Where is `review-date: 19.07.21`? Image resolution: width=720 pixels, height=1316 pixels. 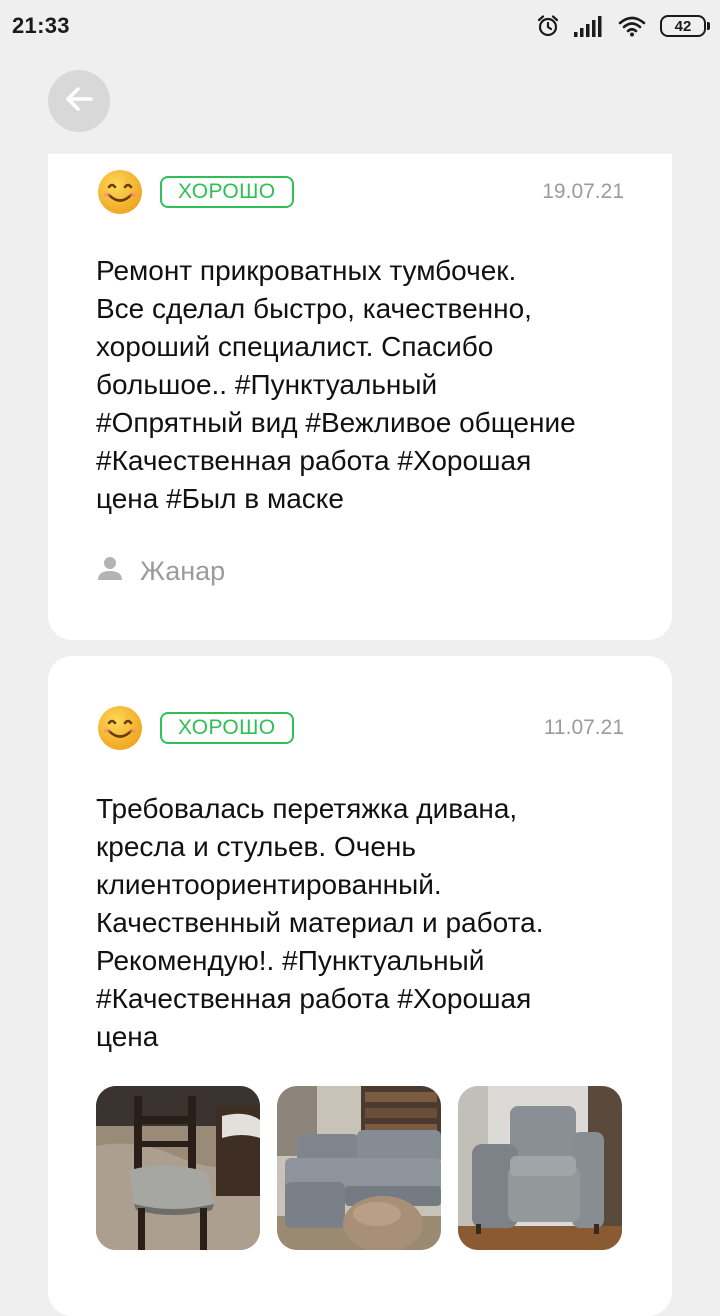
review-date: 19.07.21 is located at coordinates (583, 191).